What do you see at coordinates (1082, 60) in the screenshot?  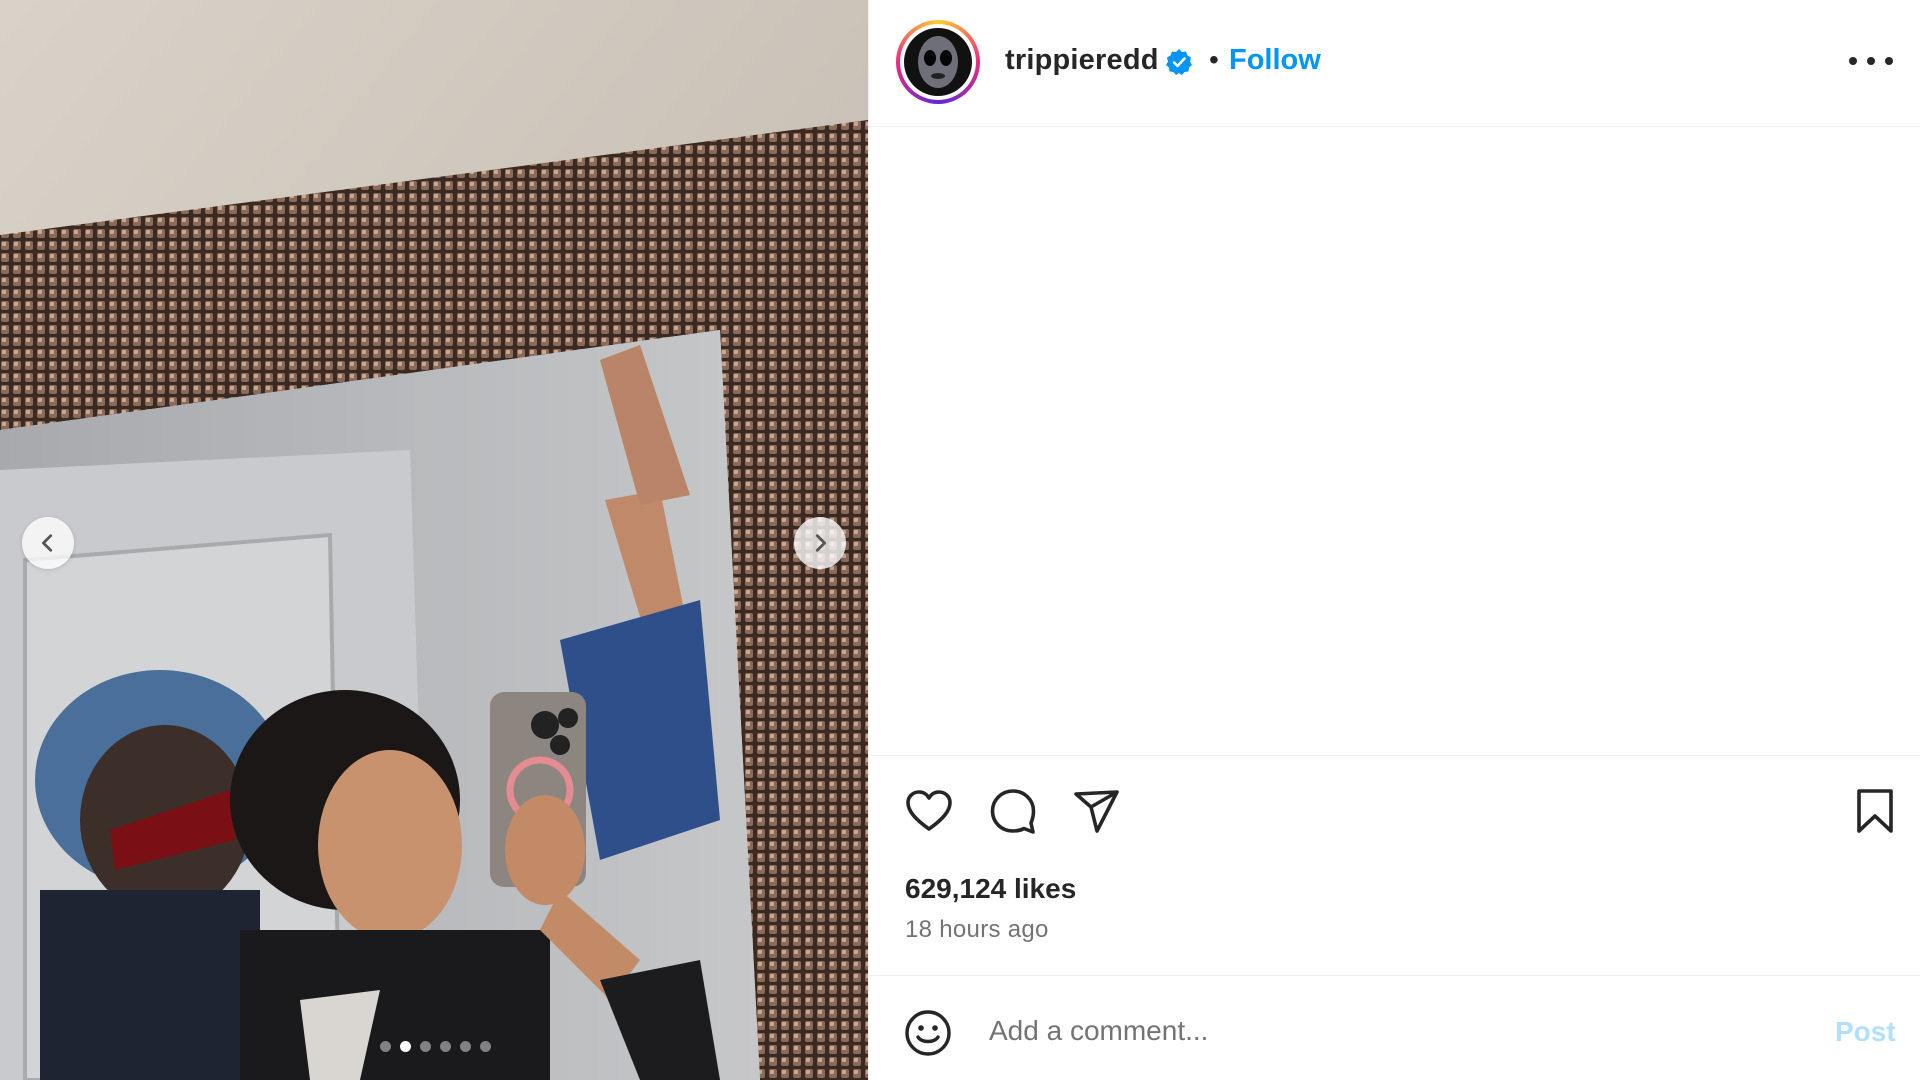 I see `username-link: trippieredd` at bounding box center [1082, 60].